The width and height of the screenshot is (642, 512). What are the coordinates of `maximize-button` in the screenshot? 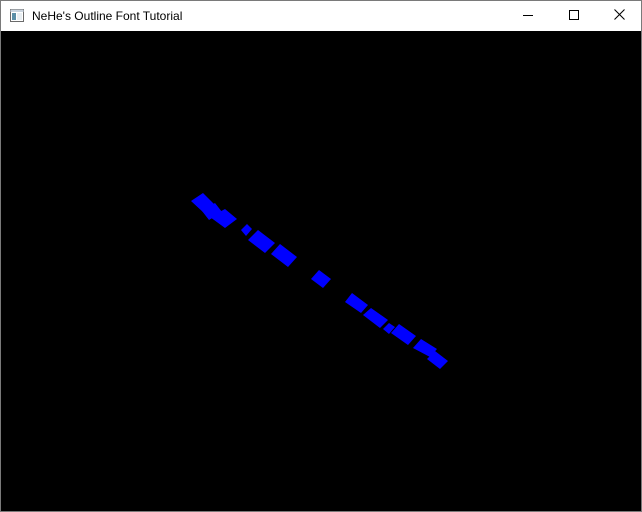 It's located at (574, 16).